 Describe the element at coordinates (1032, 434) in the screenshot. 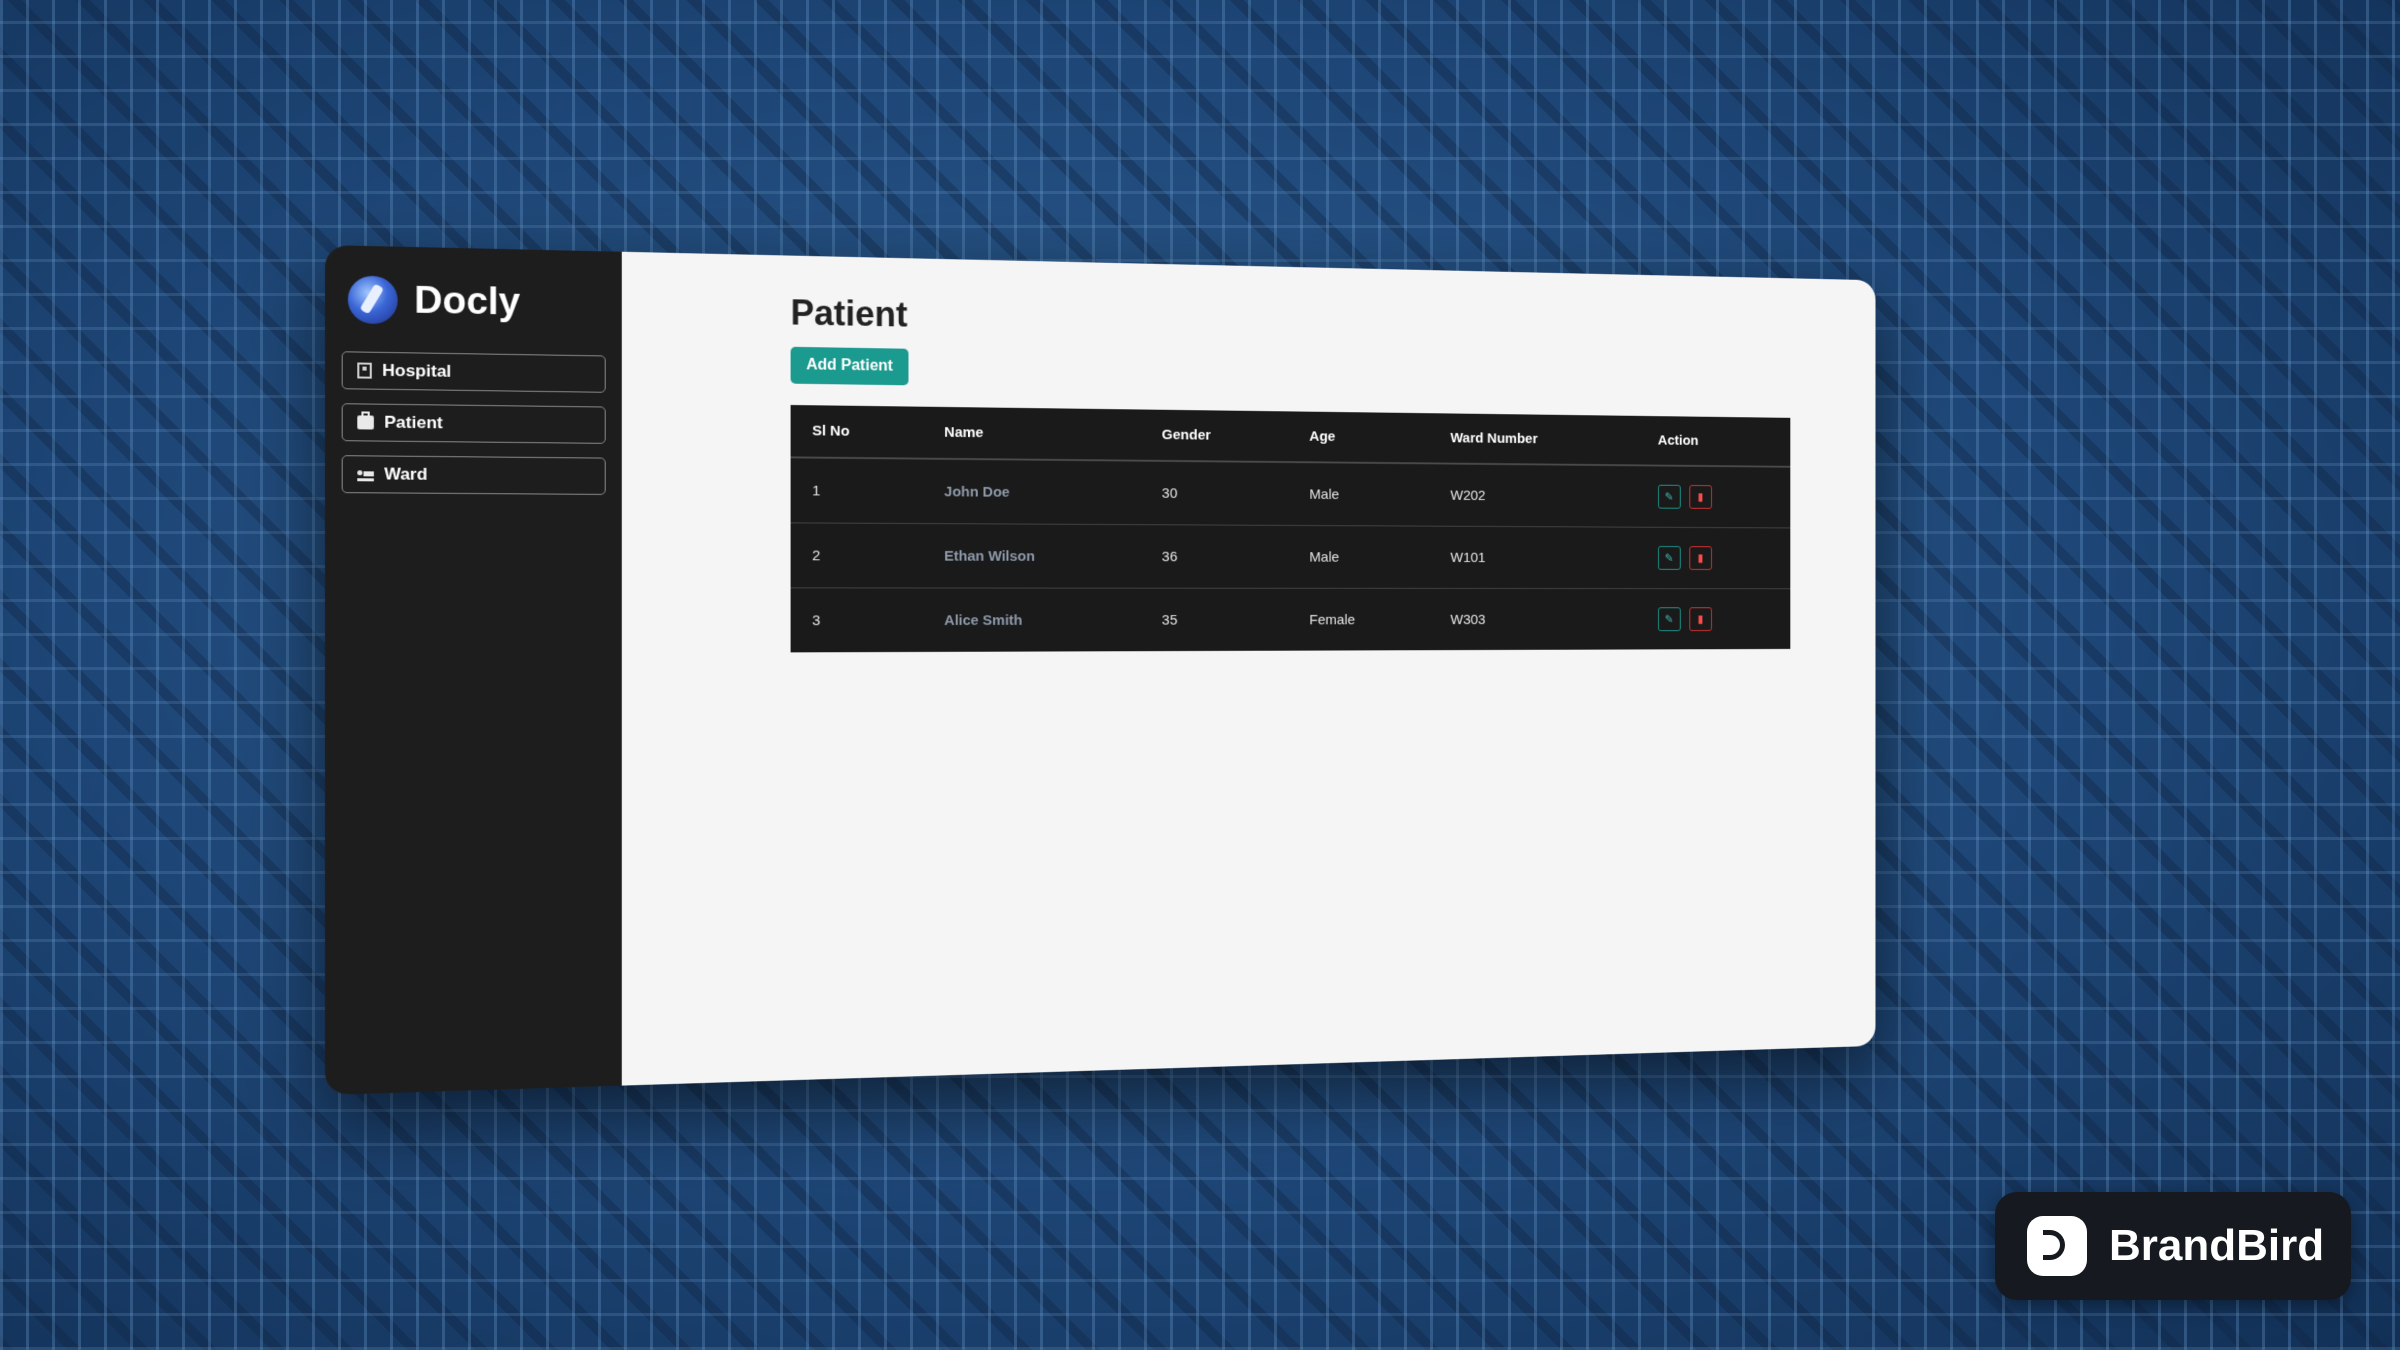

I see `column-header-name: Name` at that location.